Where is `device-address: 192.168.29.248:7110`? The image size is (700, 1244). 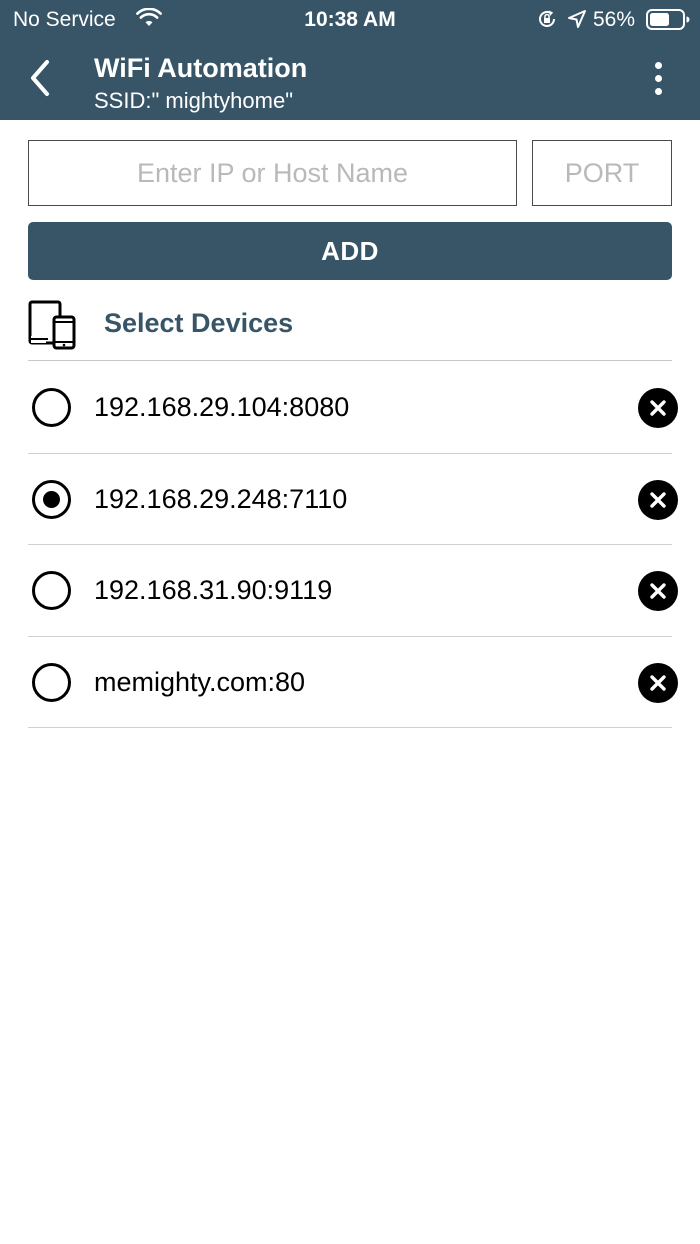 device-address: 192.168.29.248:7110 is located at coordinates (221, 498).